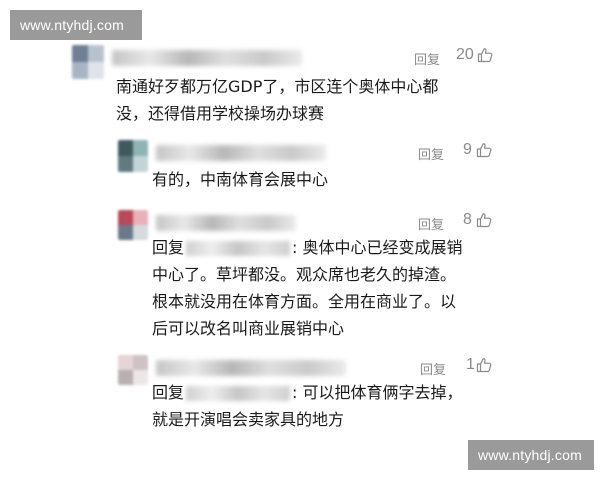 The width and height of the screenshot is (600, 480). What do you see at coordinates (220, 113) in the screenshot?
I see `comment-line: 没，还得借用学校操场办球赛` at bounding box center [220, 113].